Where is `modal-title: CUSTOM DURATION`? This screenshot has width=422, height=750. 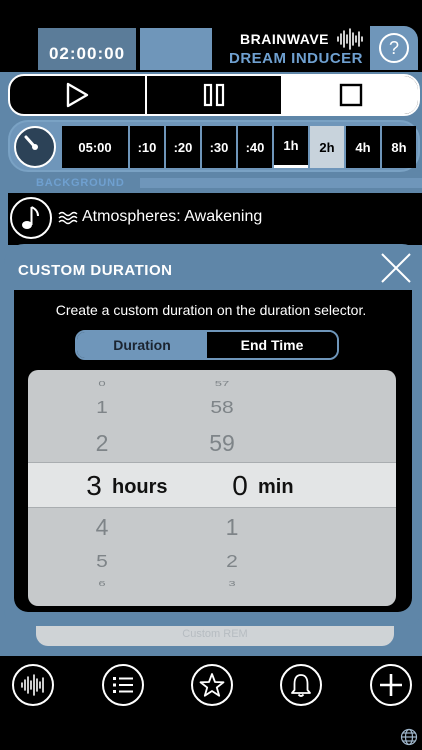 modal-title: CUSTOM DURATION is located at coordinates (95, 270).